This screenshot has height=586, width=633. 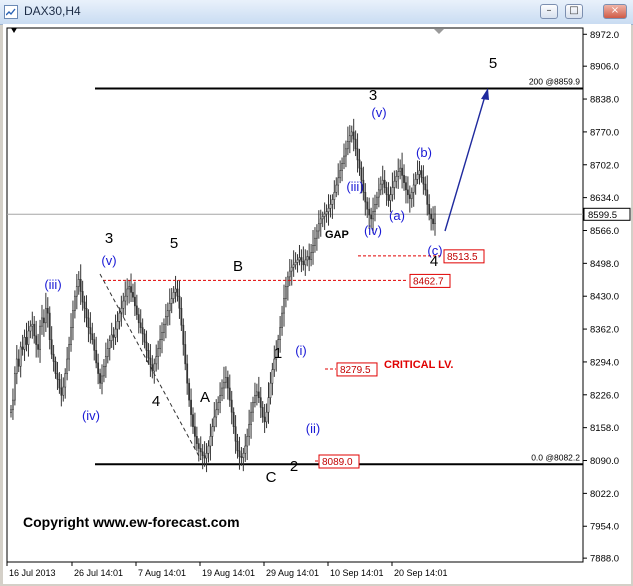 I want to click on y-tick-label: 8226.0, so click(x=604, y=395).